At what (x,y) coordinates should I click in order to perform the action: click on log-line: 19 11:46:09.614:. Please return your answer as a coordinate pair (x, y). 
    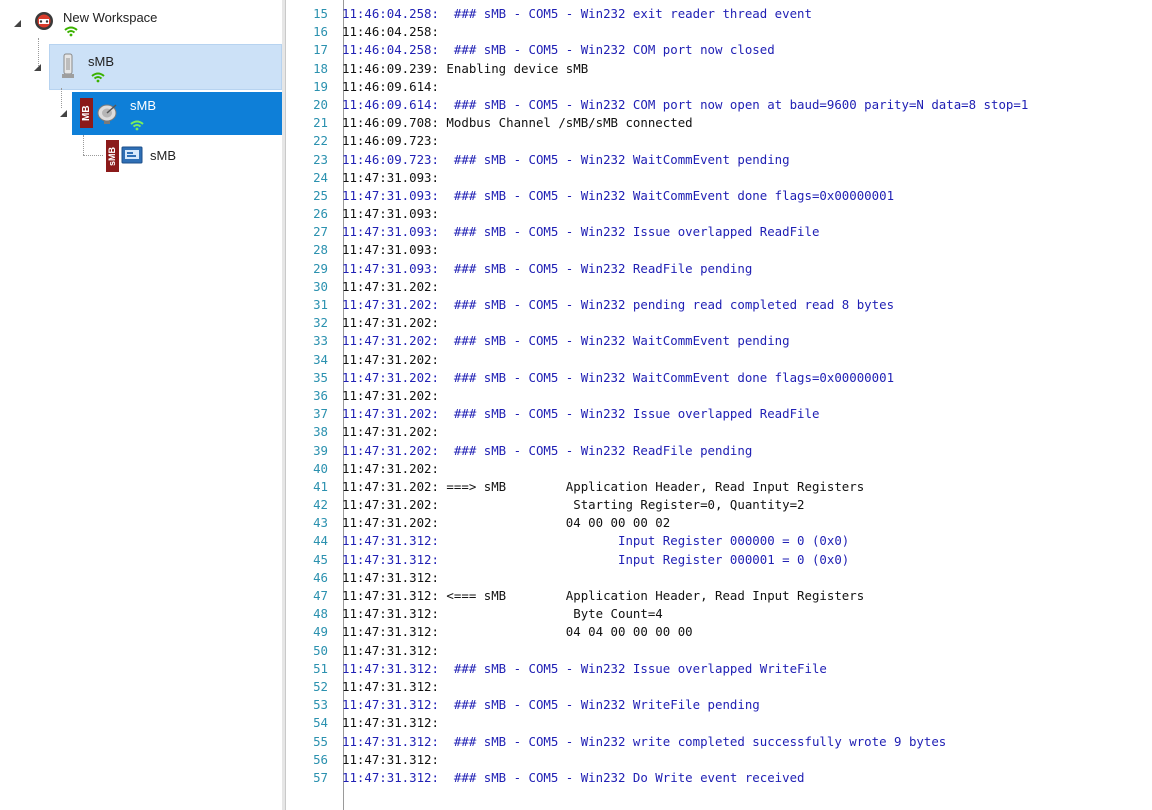
    Looking at the image, I should click on (719, 87).